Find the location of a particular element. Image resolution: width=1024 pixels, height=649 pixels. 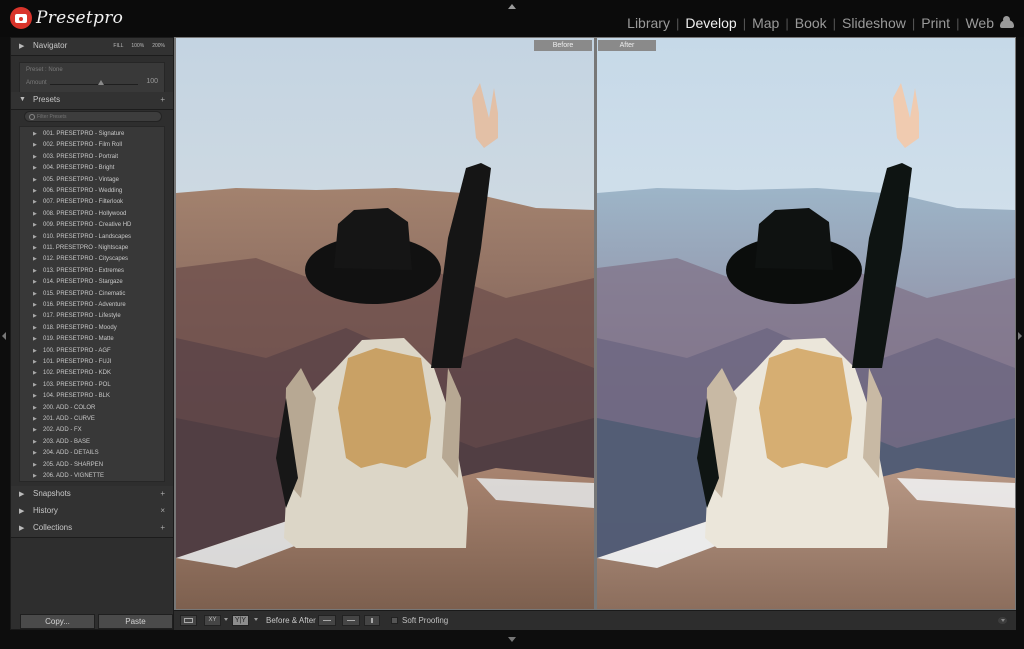

toolbar-menu-icon is located at coordinates (1002, 620).